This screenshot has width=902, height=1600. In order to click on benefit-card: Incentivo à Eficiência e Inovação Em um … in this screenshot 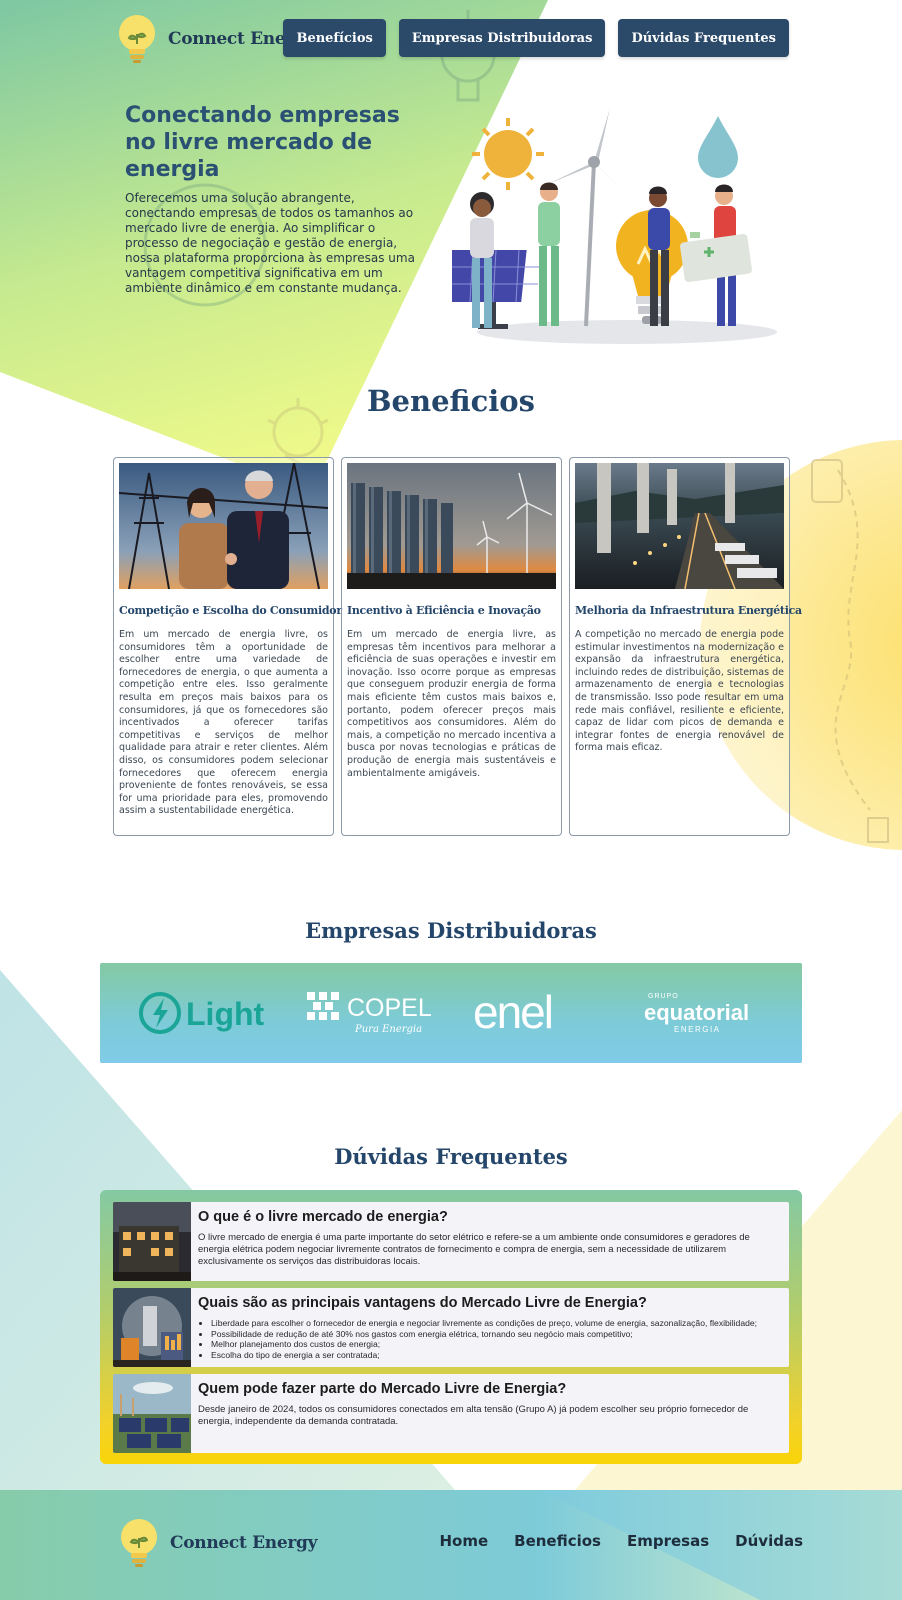, I will do `click(451, 646)`.